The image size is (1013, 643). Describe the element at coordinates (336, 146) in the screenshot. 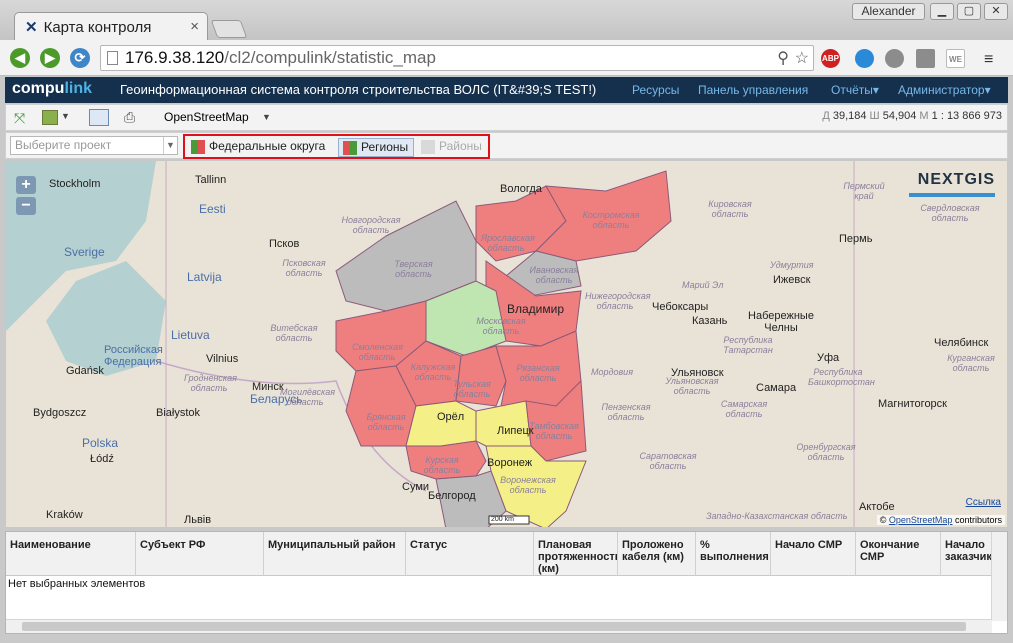

I see `layer-switcher: Федеральные округа Регионы Районы` at that location.